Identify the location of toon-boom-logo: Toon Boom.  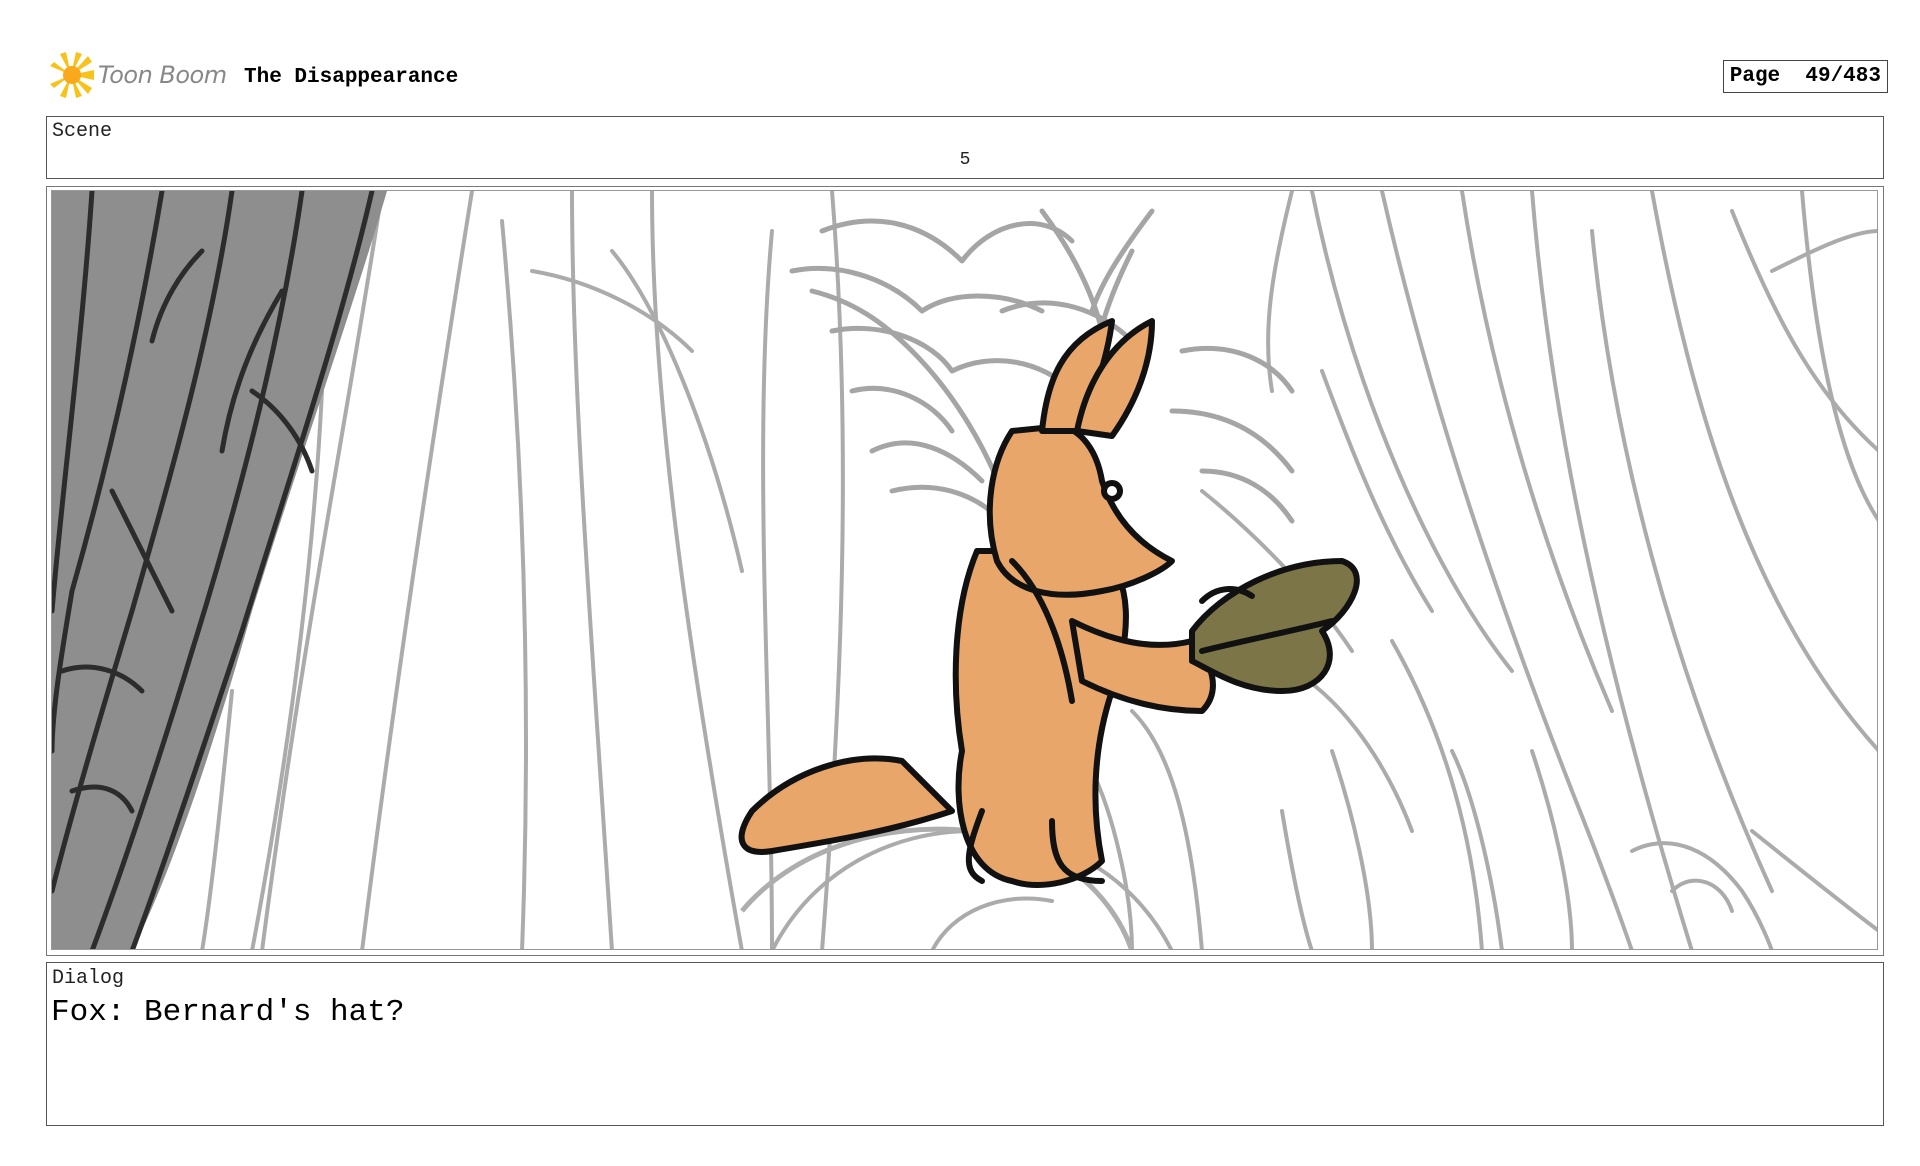
(137, 75).